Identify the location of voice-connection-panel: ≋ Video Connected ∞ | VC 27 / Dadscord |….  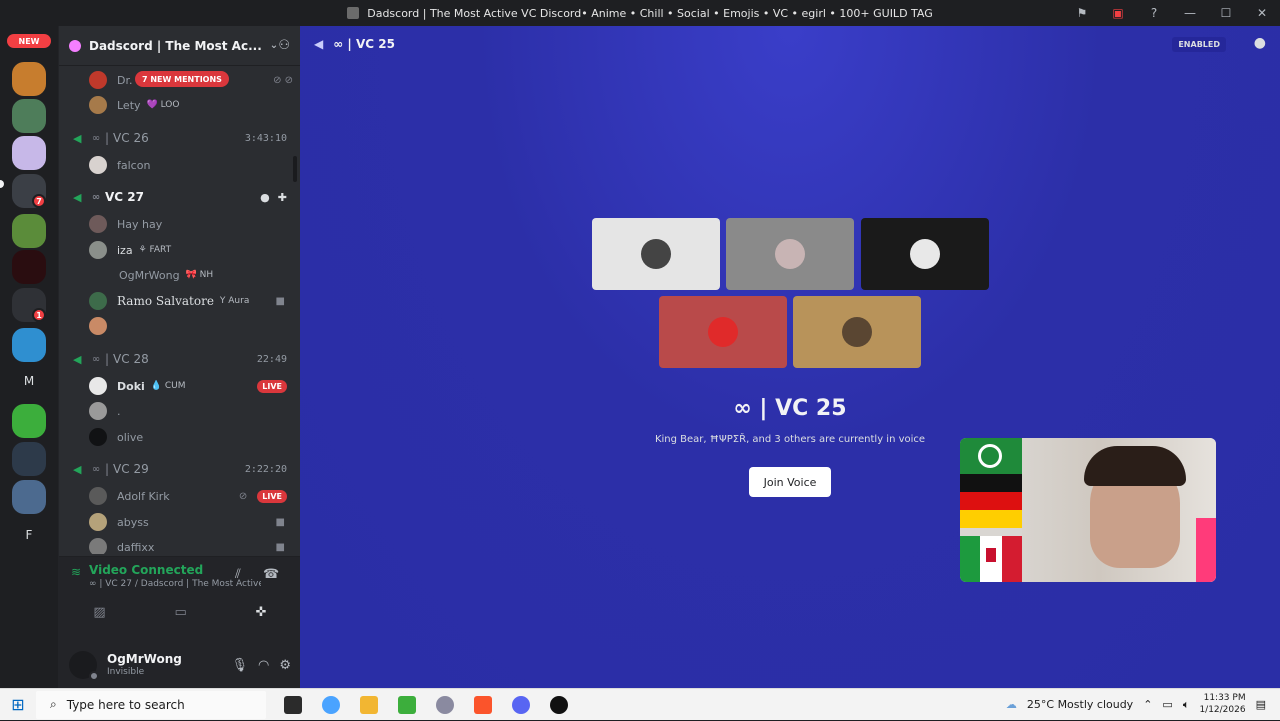
(180, 601).